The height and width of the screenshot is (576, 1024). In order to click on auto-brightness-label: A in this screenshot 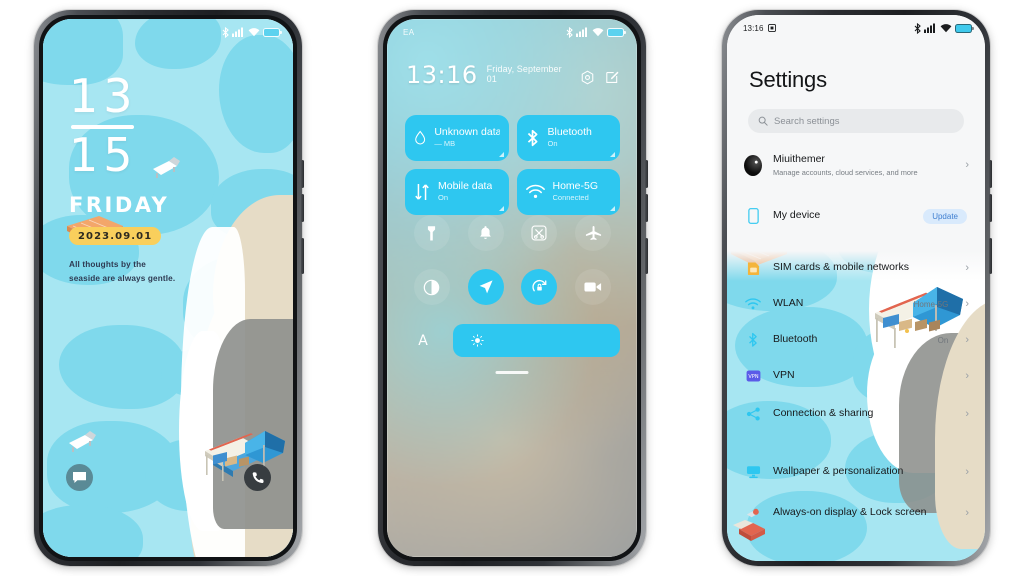, I will do `click(423, 341)`.